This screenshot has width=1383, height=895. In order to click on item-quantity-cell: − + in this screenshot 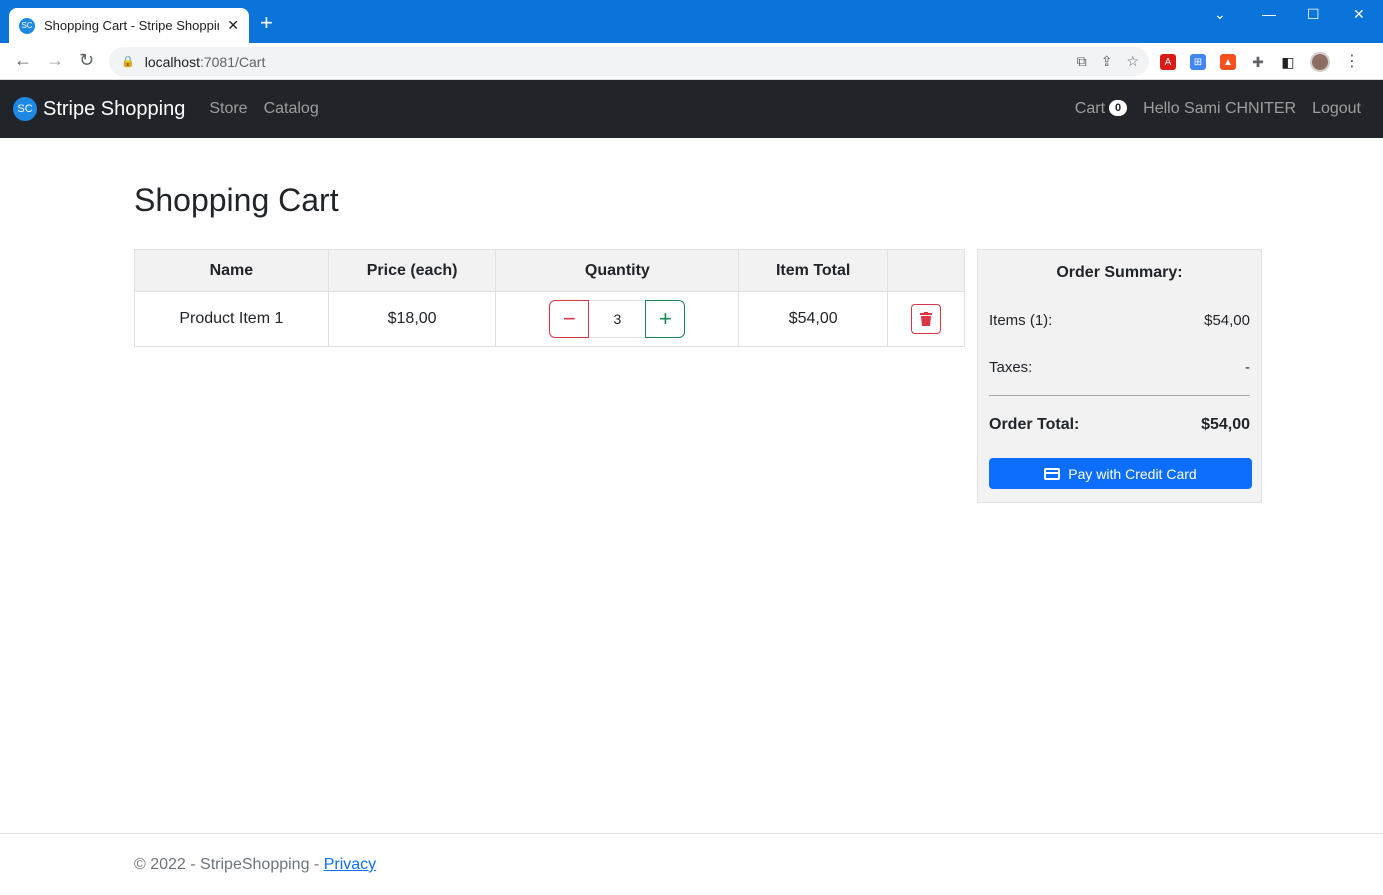, I will do `click(617, 319)`.